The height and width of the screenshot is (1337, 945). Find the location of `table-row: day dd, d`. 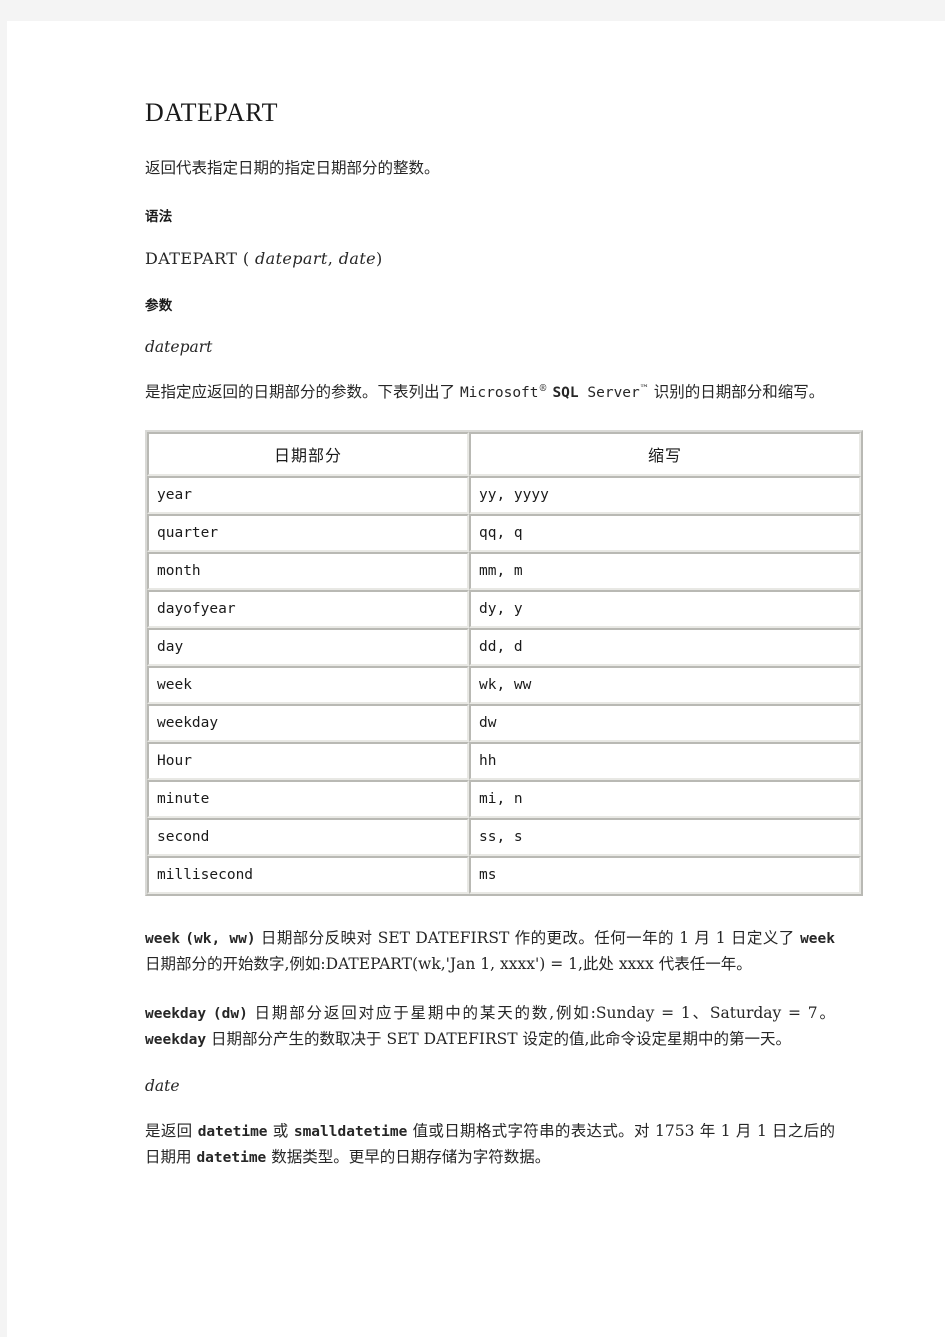

table-row: day dd, d is located at coordinates (504, 646).